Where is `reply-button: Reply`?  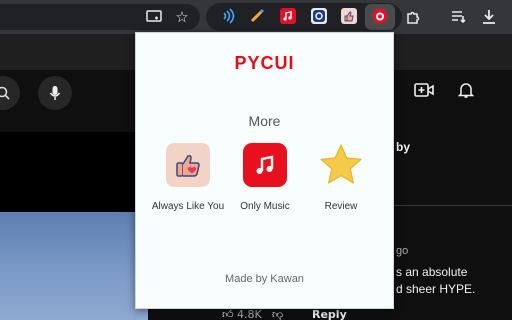 reply-button: Reply is located at coordinates (329, 314).